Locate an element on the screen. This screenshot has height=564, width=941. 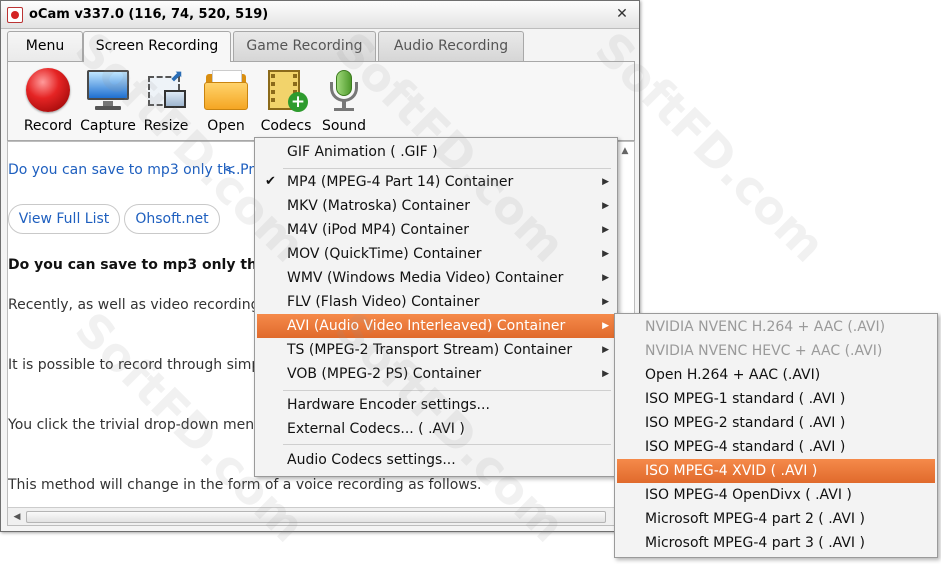
close-button: ✕ is located at coordinates (622, 14).